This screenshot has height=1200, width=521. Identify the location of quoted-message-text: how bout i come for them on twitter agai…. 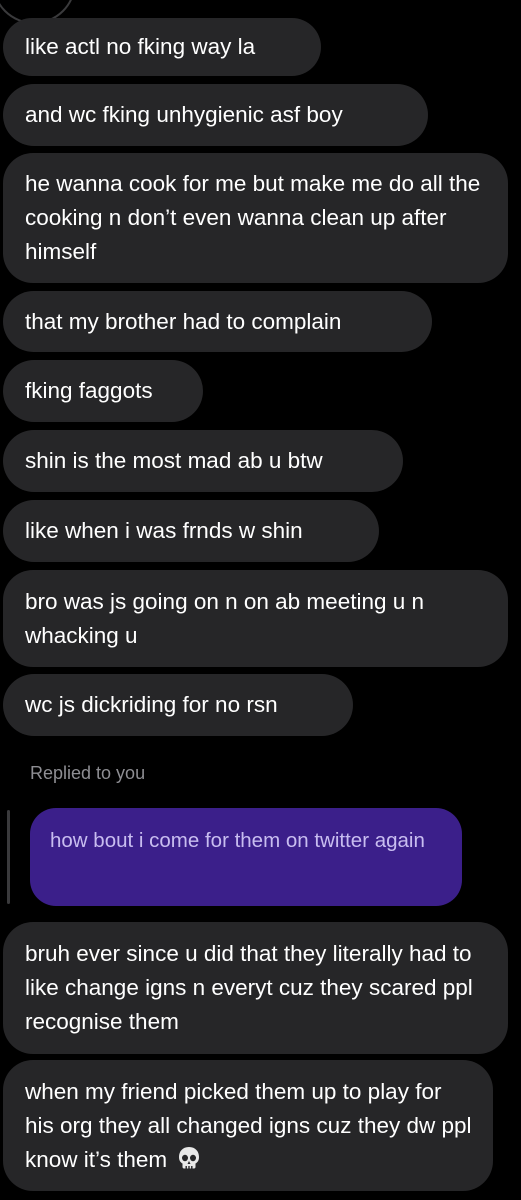
(237, 840).